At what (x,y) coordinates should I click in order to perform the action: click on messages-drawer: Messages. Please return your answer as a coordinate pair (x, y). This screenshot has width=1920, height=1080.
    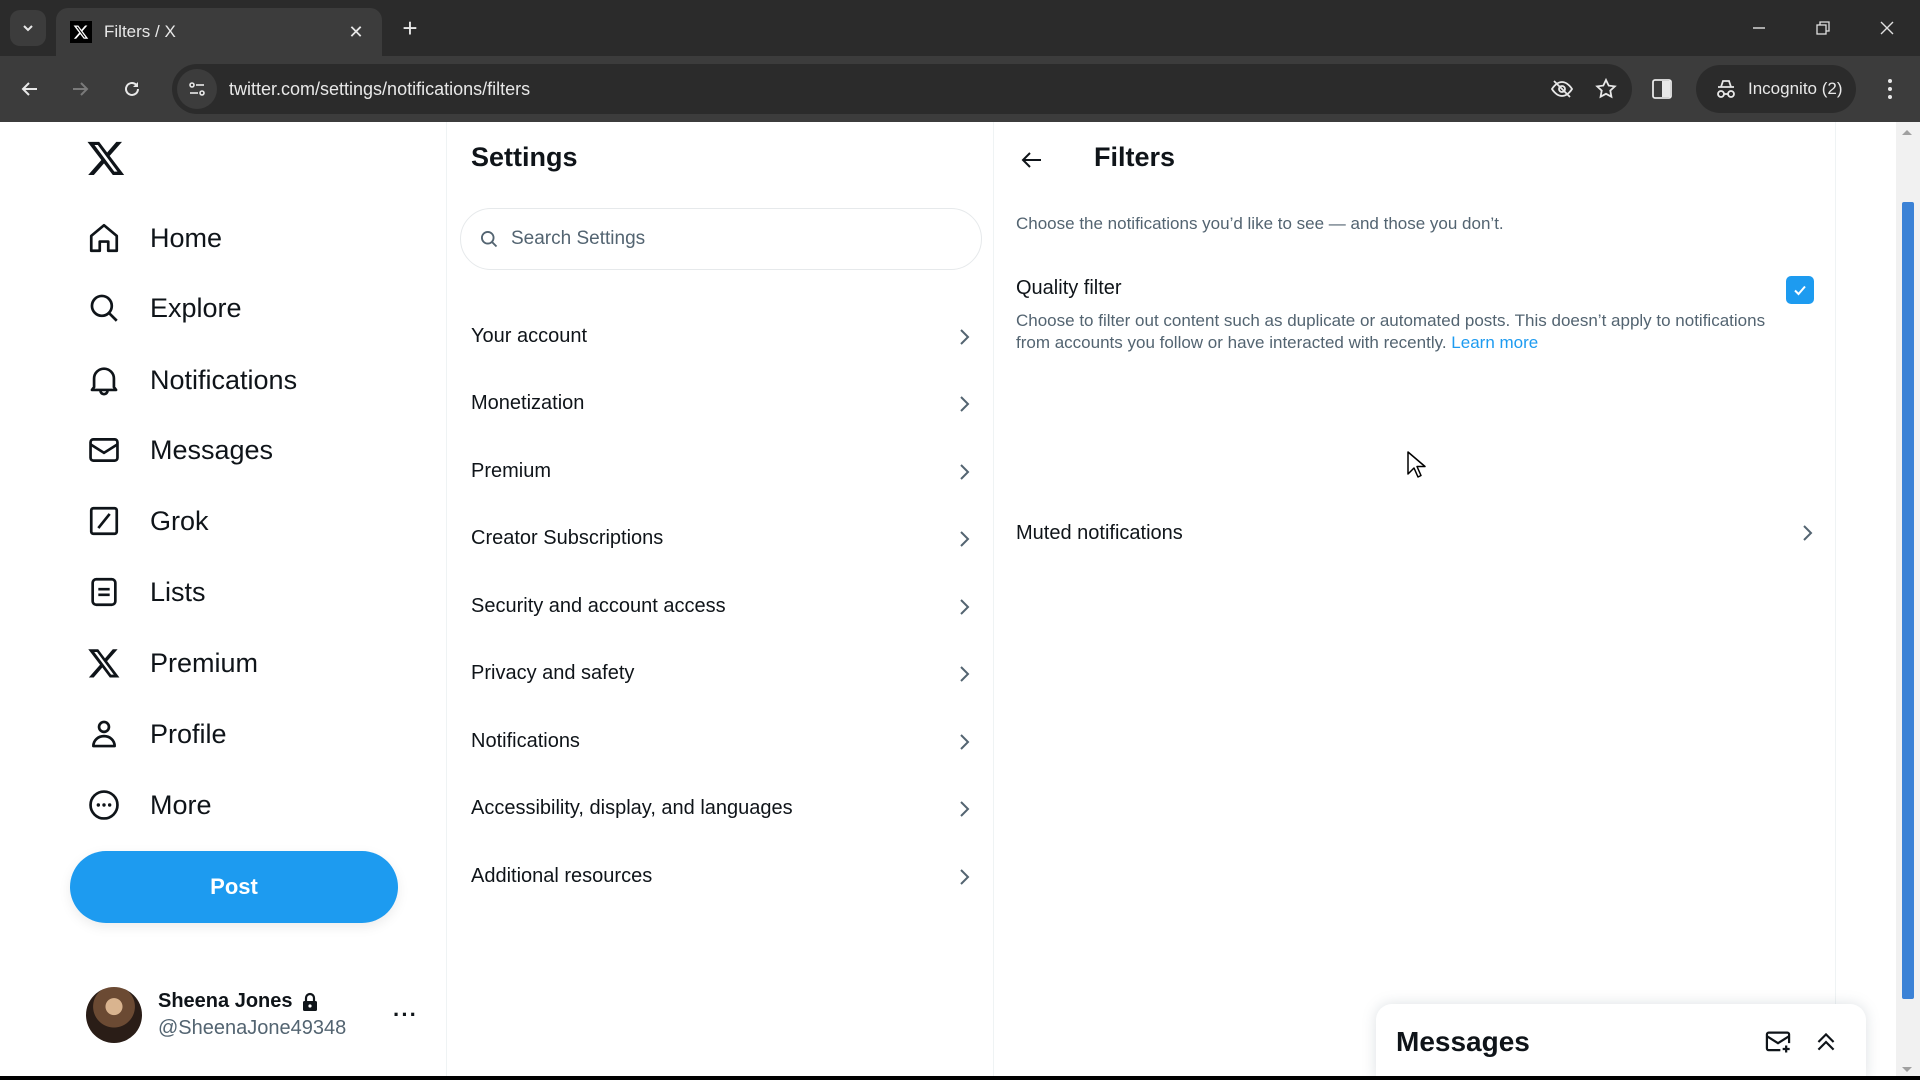
    Looking at the image, I should click on (1621, 1042).